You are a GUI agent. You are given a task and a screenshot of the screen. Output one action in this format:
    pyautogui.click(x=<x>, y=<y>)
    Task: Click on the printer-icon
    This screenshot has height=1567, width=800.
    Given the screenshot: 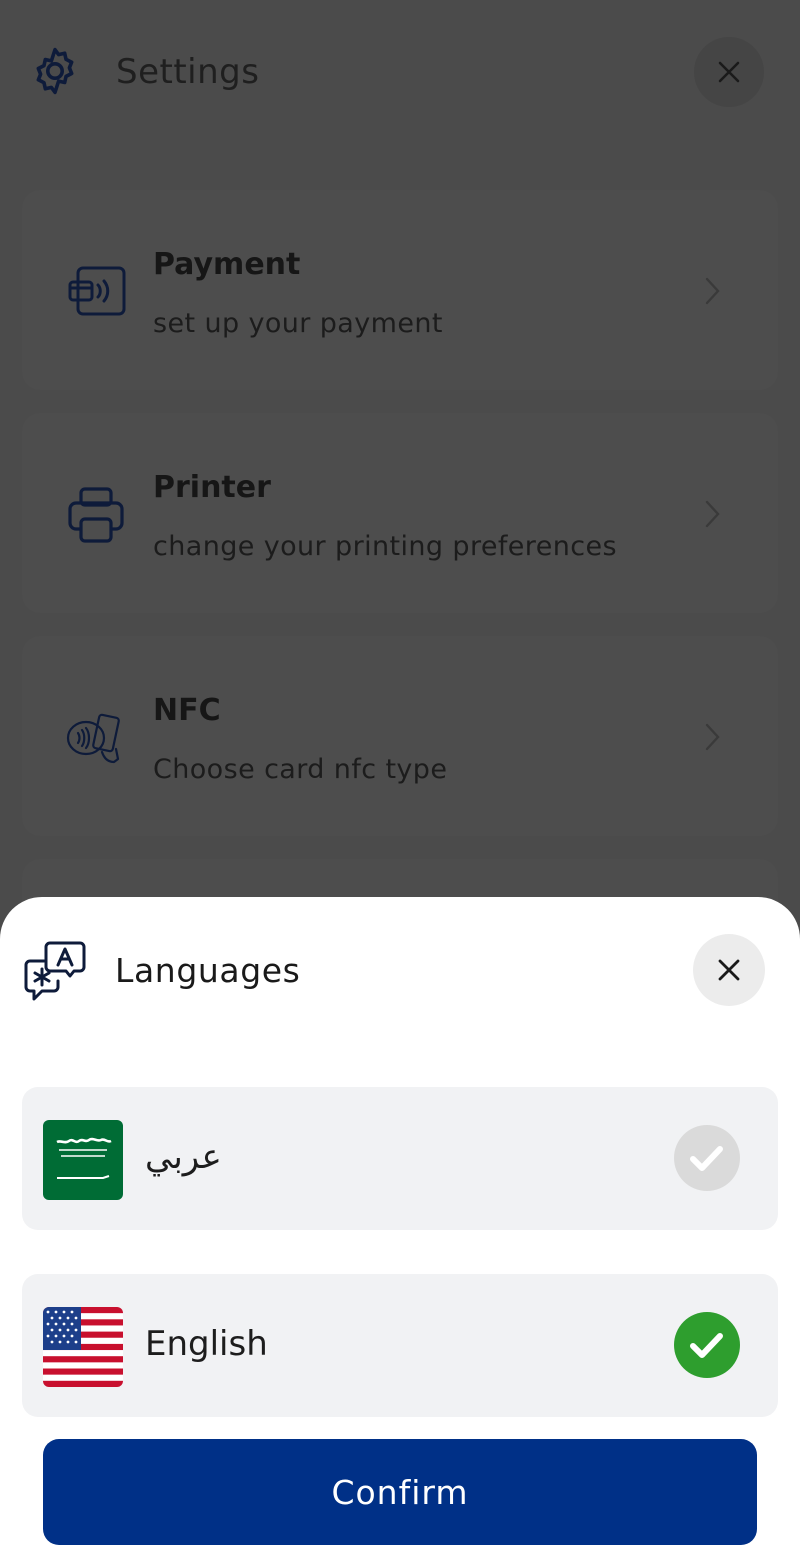 What is the action you would take?
    pyautogui.click(x=96, y=515)
    